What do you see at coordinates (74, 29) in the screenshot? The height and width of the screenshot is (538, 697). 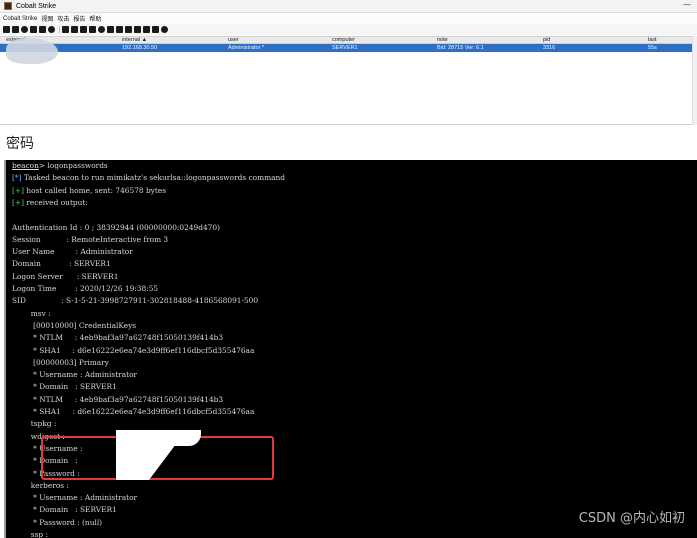 I see `downloads-icon` at bounding box center [74, 29].